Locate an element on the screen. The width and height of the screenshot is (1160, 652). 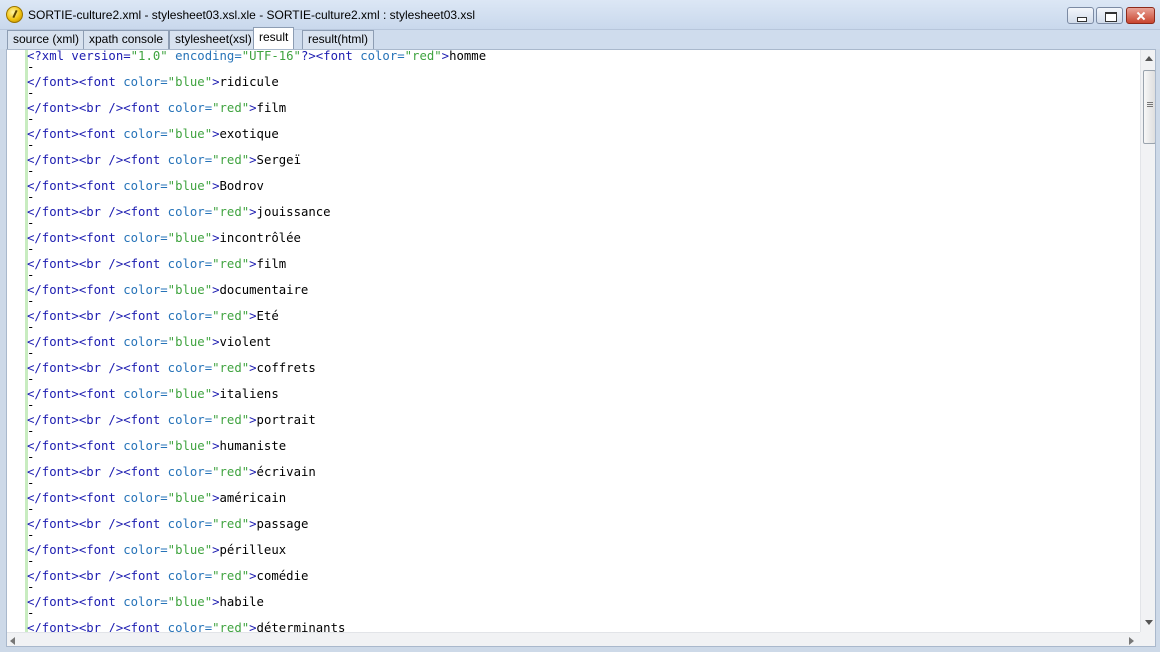
close-button is located at coordinates (1140, 15).